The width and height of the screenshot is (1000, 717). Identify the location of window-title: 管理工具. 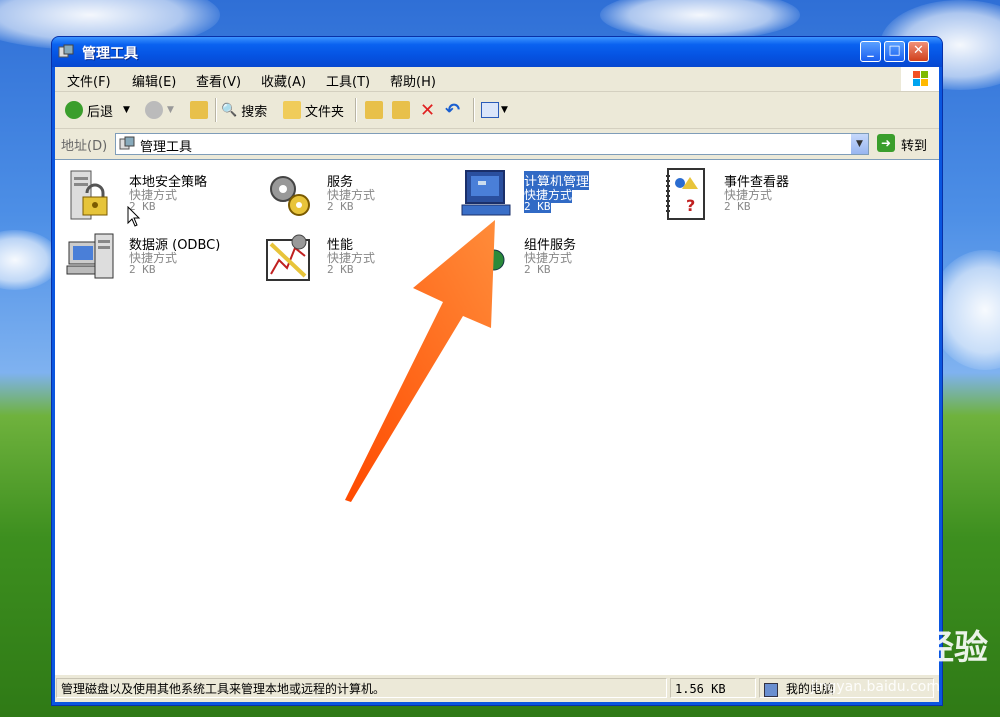
(110, 54).